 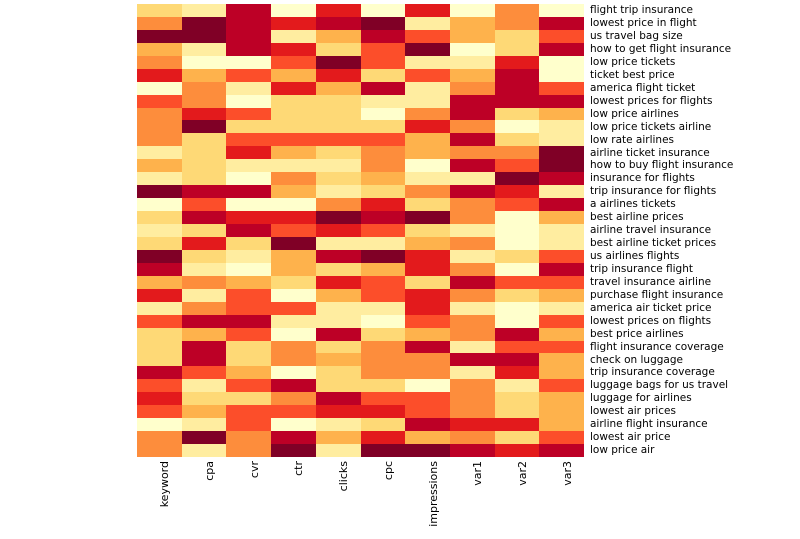 What do you see at coordinates (633, 61) in the screenshot?
I see `heatmap-row-label: low price tickets` at bounding box center [633, 61].